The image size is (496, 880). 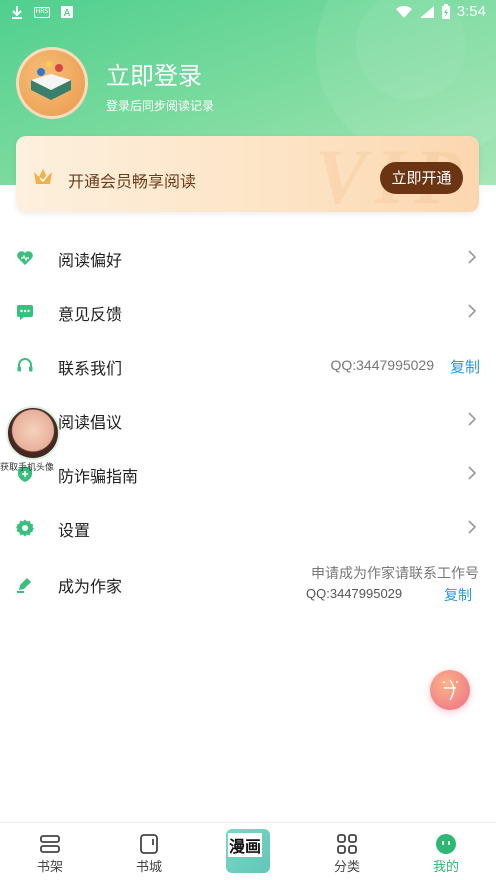 I want to click on comic-icon-label: 漫画, so click(x=245, y=845).